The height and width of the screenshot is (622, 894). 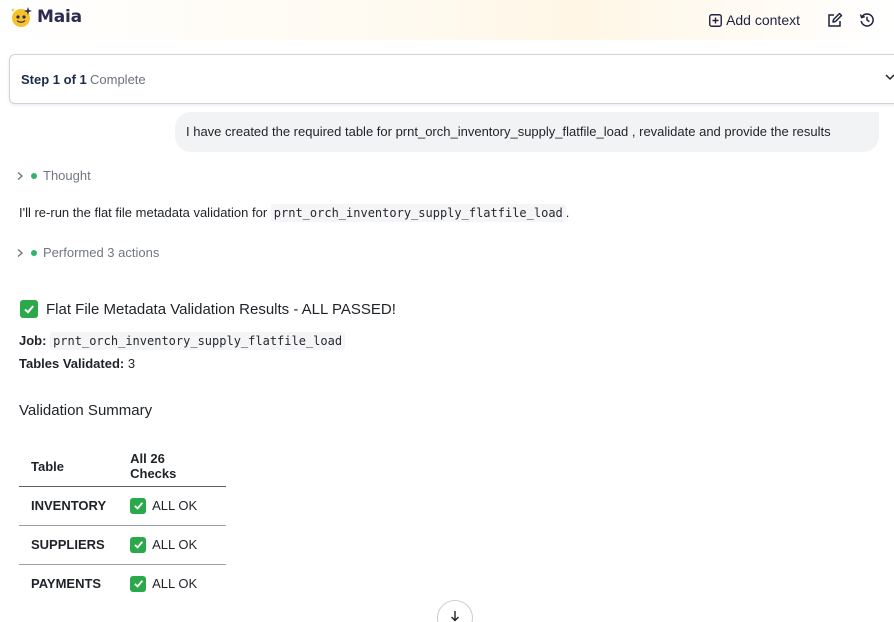 What do you see at coordinates (69, 505) in the screenshot?
I see `table-name: INVENTORY` at bounding box center [69, 505].